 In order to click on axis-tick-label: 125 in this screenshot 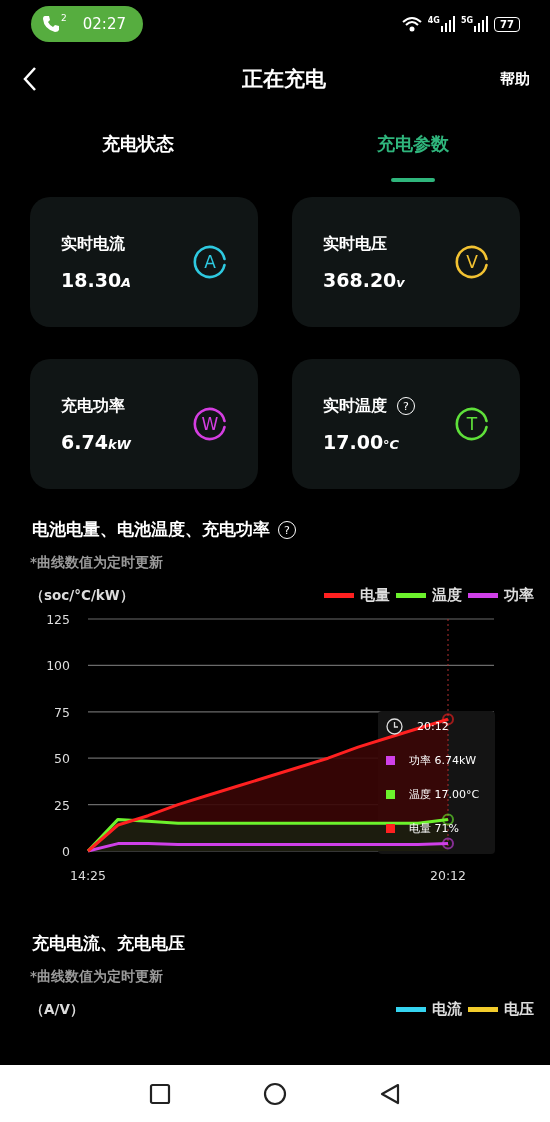, I will do `click(58, 619)`.